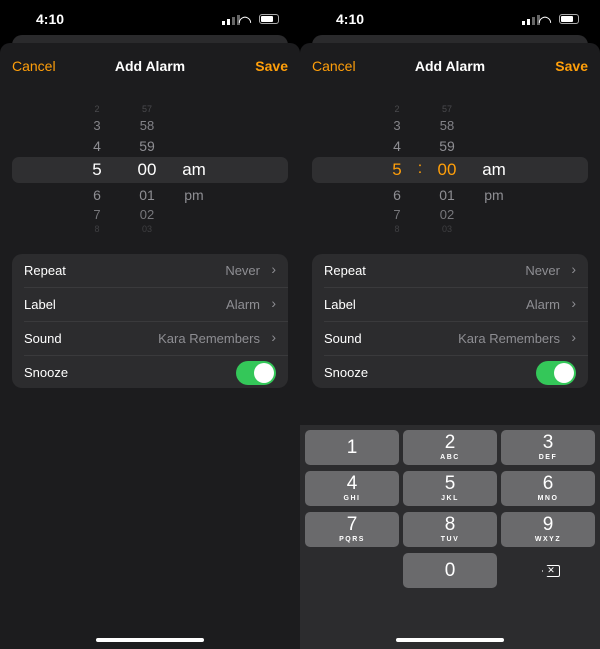 This screenshot has width=600, height=649. I want to click on key-digit: 8, so click(450, 524).